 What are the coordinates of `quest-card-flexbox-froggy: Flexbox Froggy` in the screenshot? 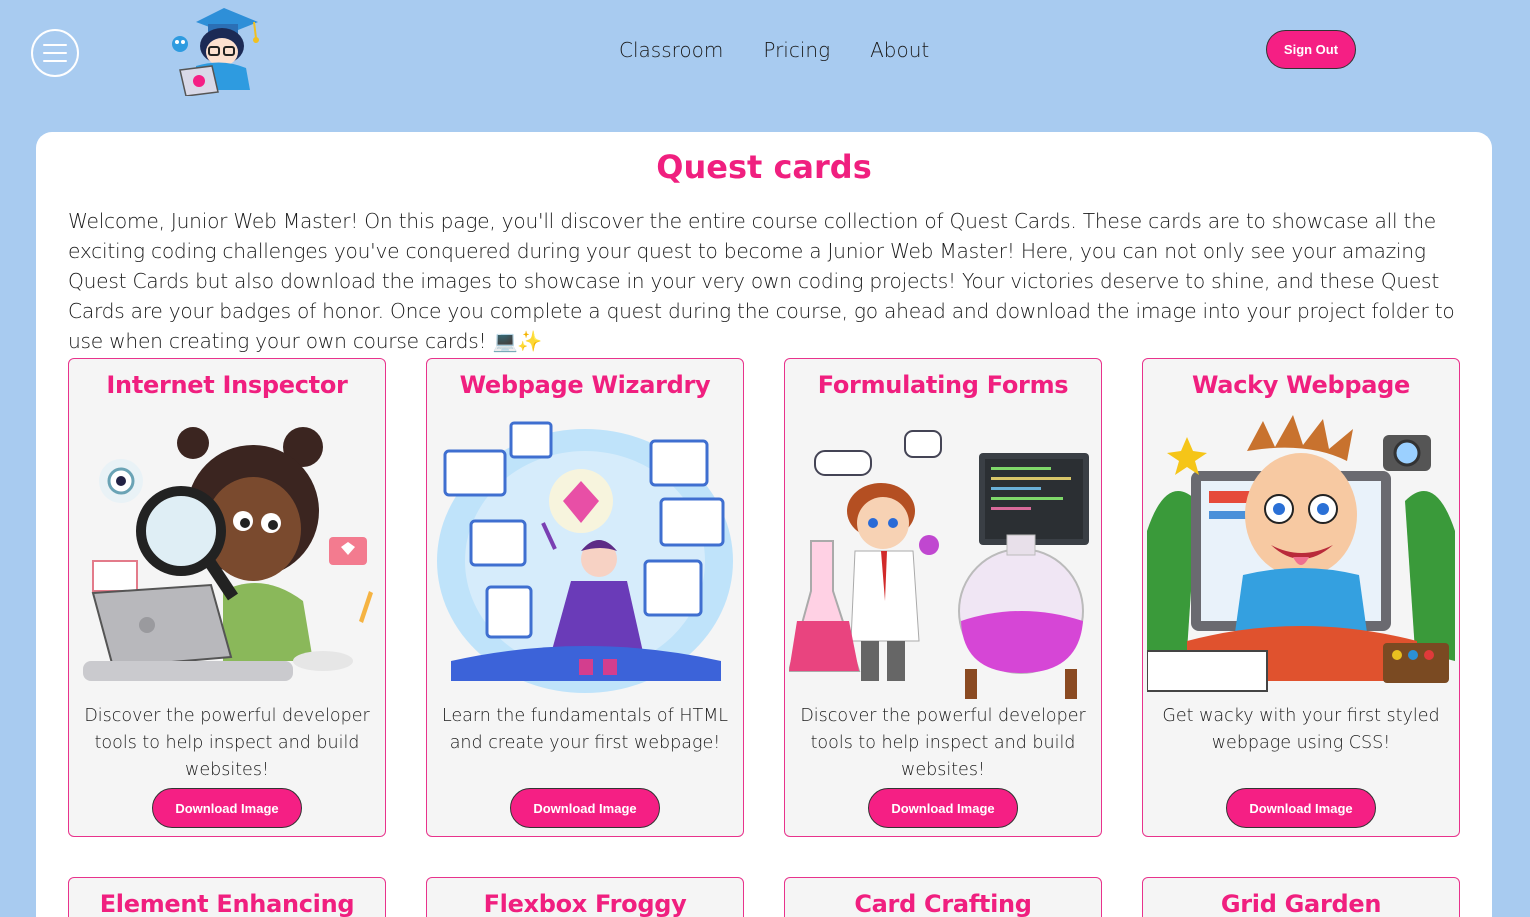 It's located at (585, 897).